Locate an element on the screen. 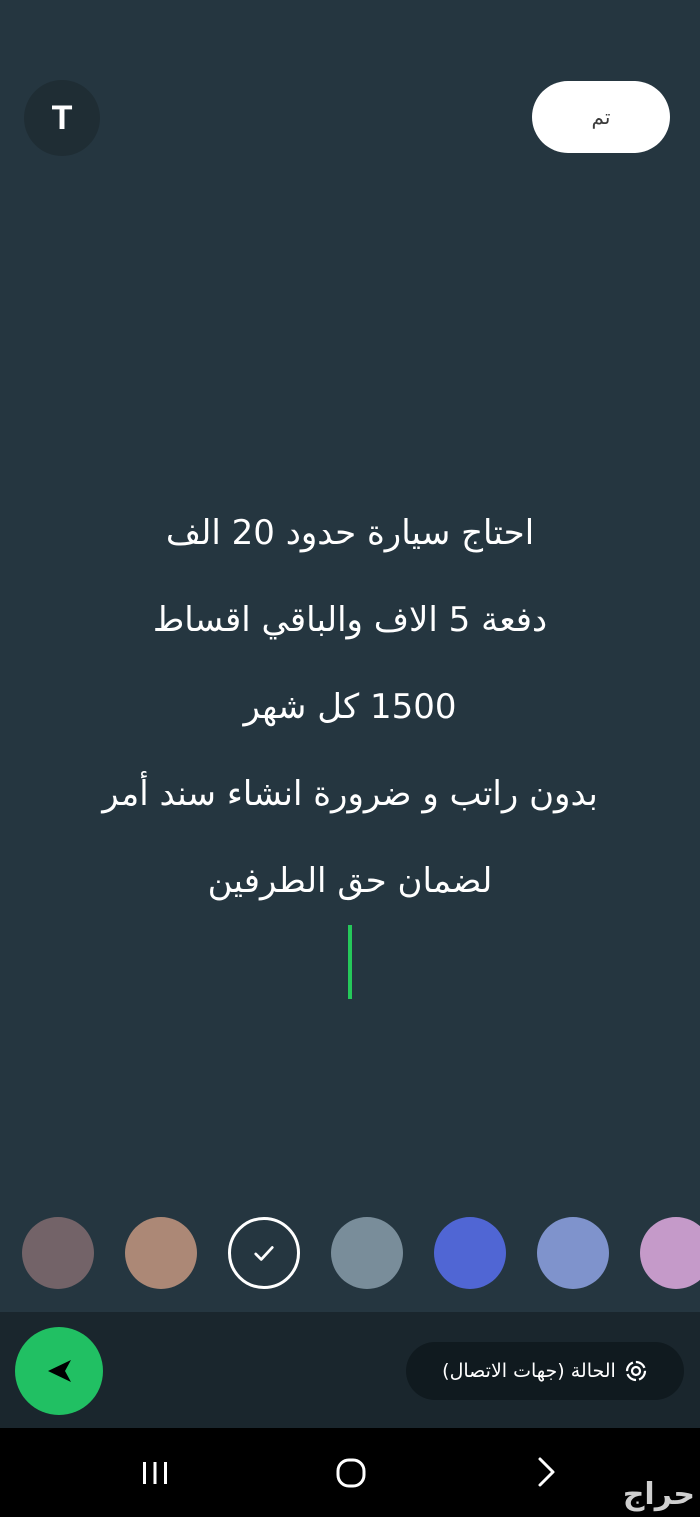 This screenshot has height=1517, width=700. color-swatch-periwinkle is located at coordinates (573, 1253).